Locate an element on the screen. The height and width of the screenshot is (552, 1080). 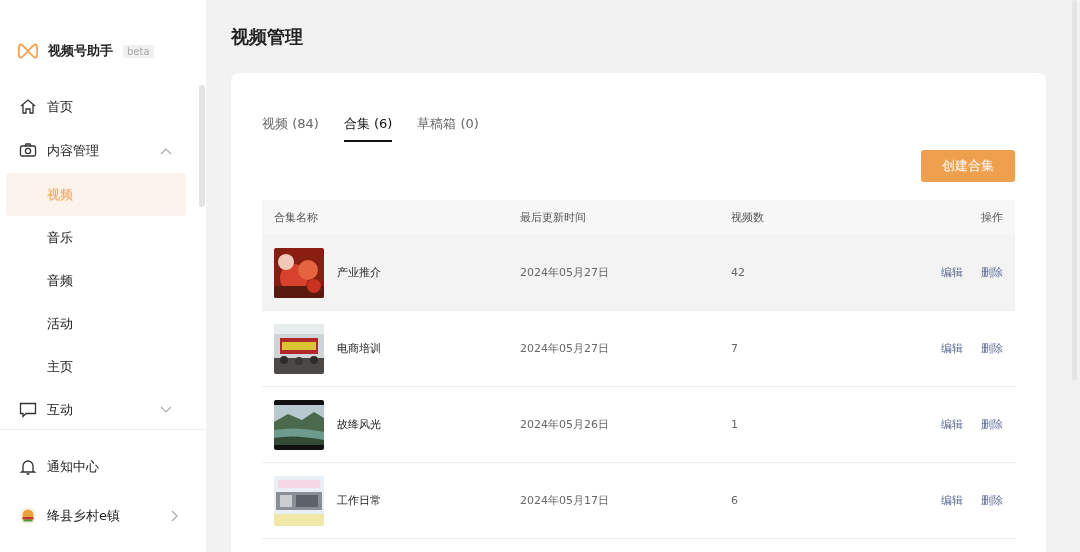
nav-item: 首页 is located at coordinates (96, 107).